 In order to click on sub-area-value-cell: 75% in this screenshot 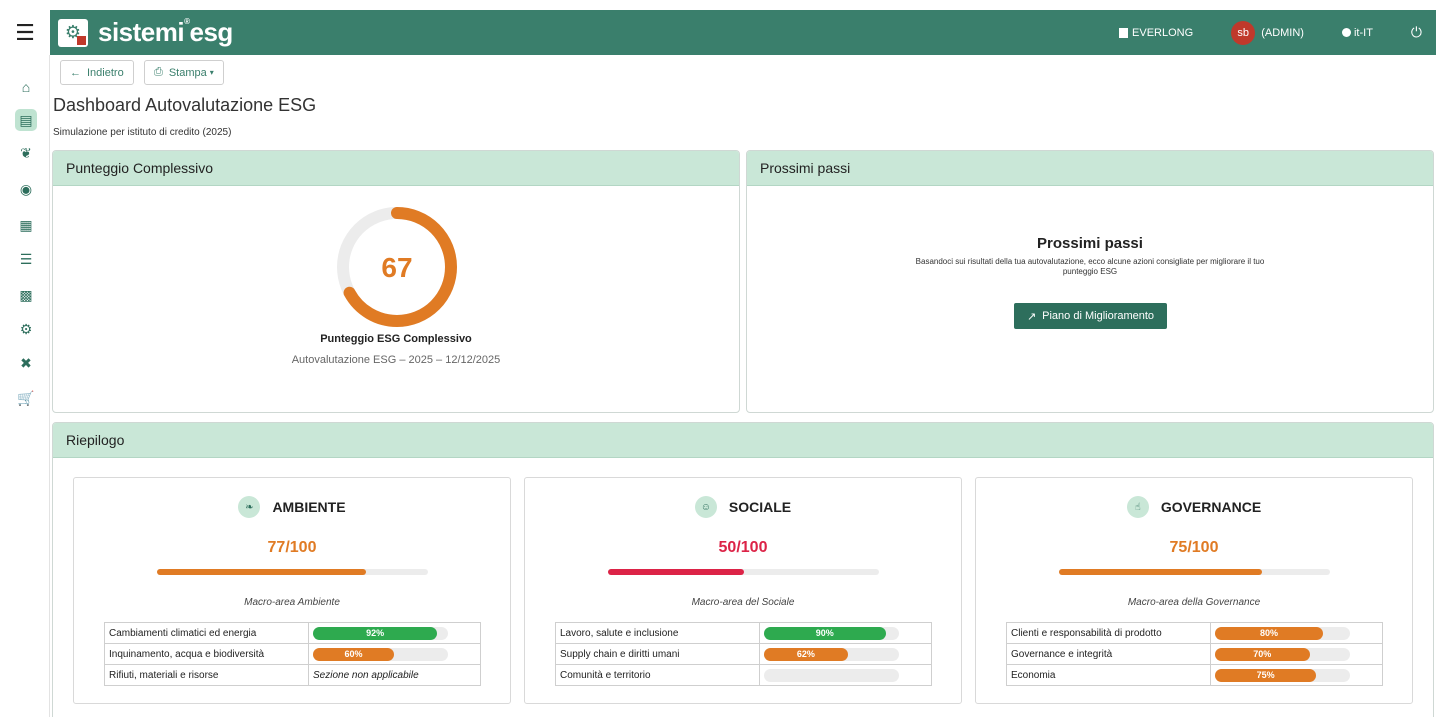, I will do `click(1296, 675)`.